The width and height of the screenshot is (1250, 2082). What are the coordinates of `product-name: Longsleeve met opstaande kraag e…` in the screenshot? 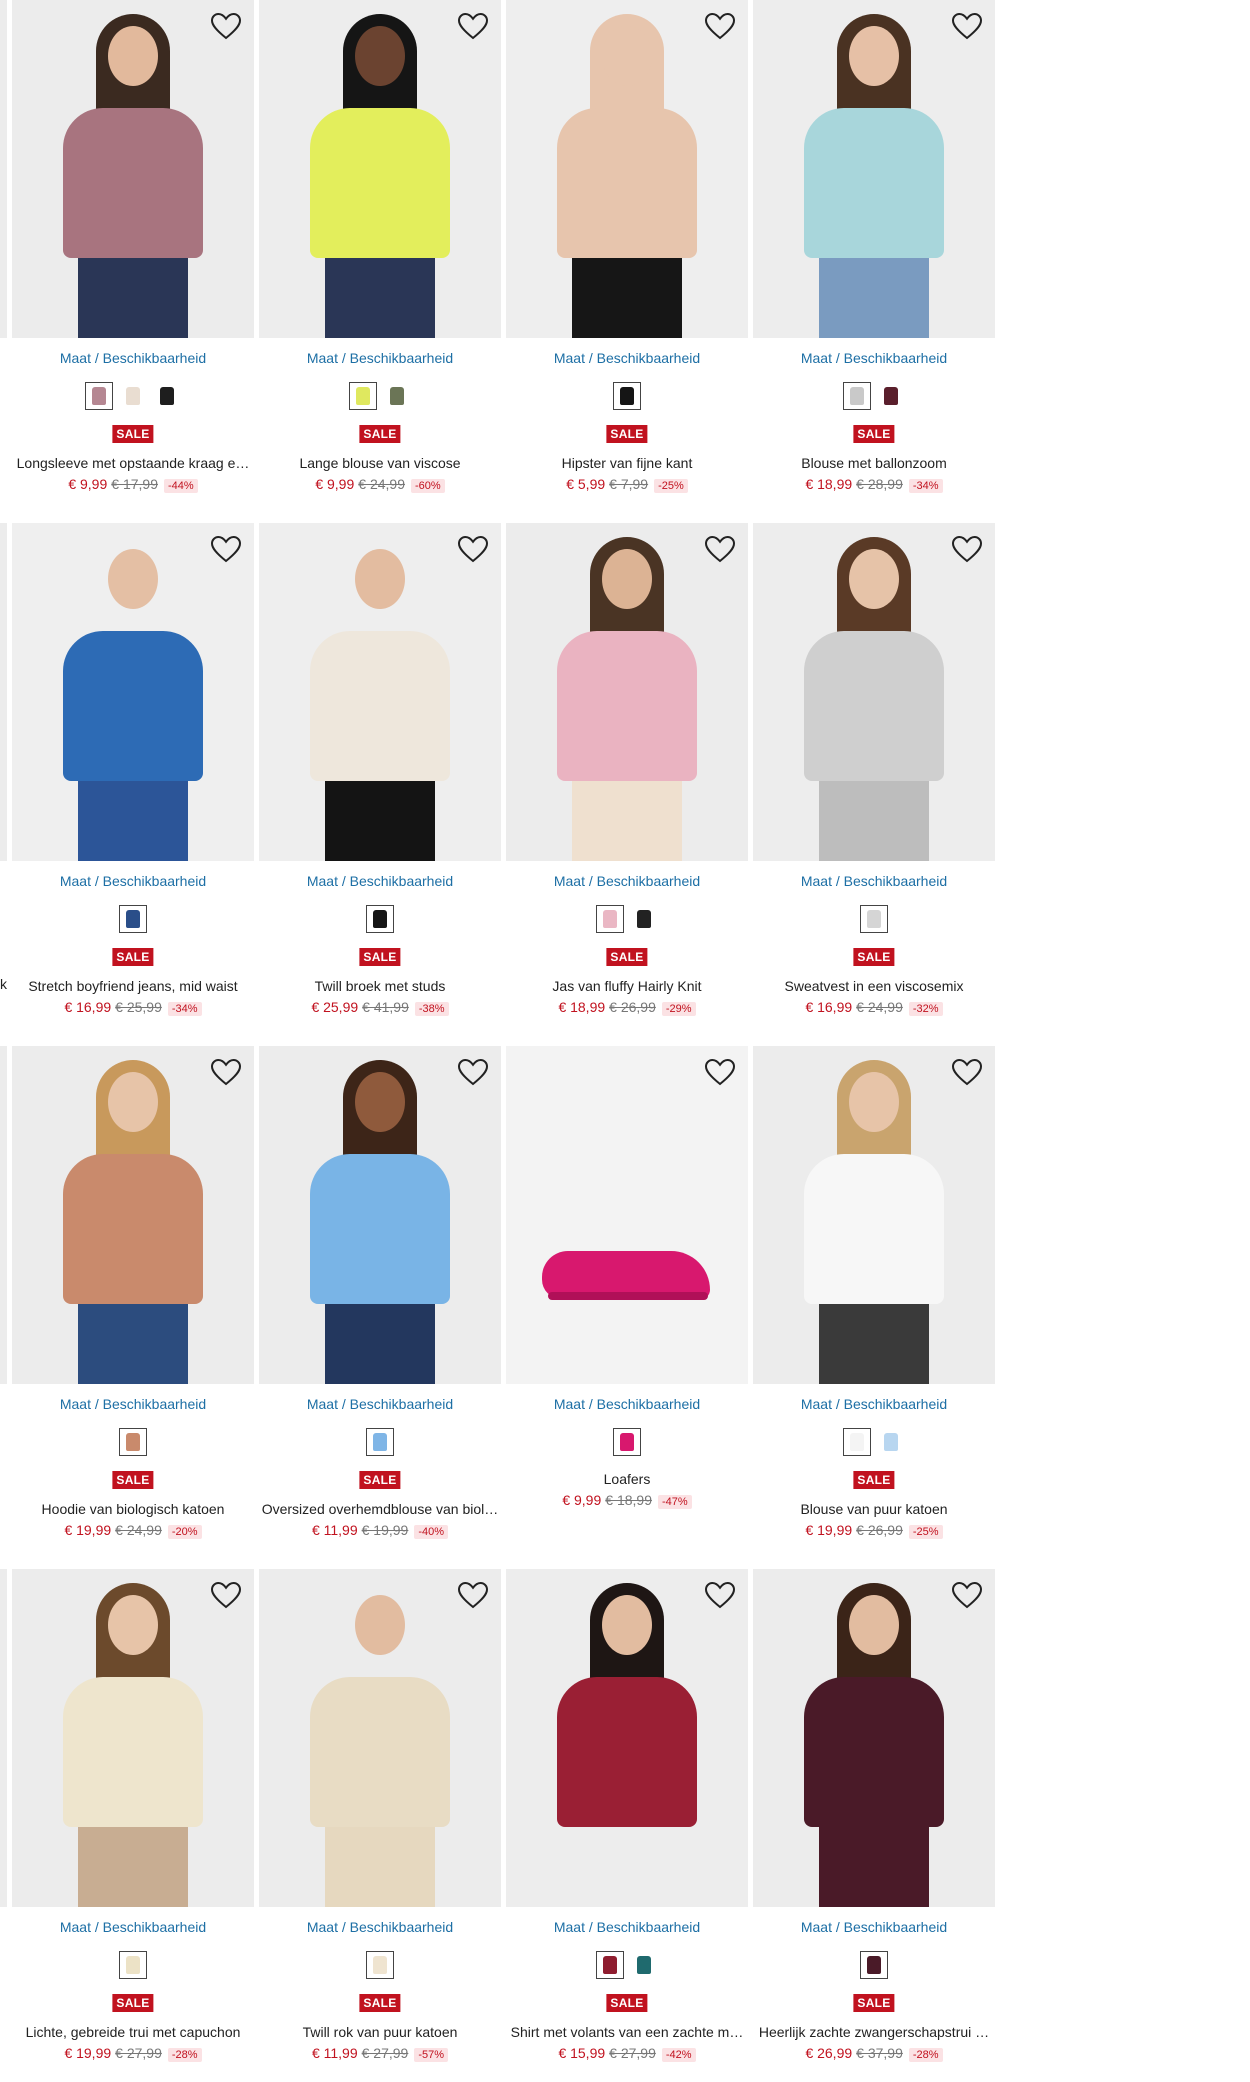 It's located at (133, 463).